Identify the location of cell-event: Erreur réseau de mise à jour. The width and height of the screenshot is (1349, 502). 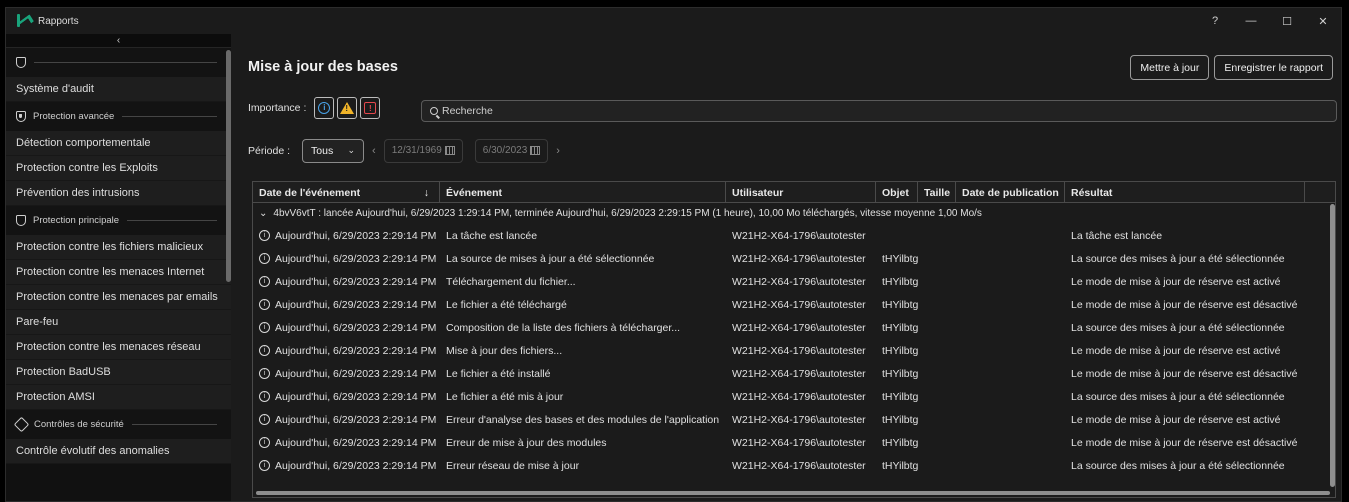
(583, 466).